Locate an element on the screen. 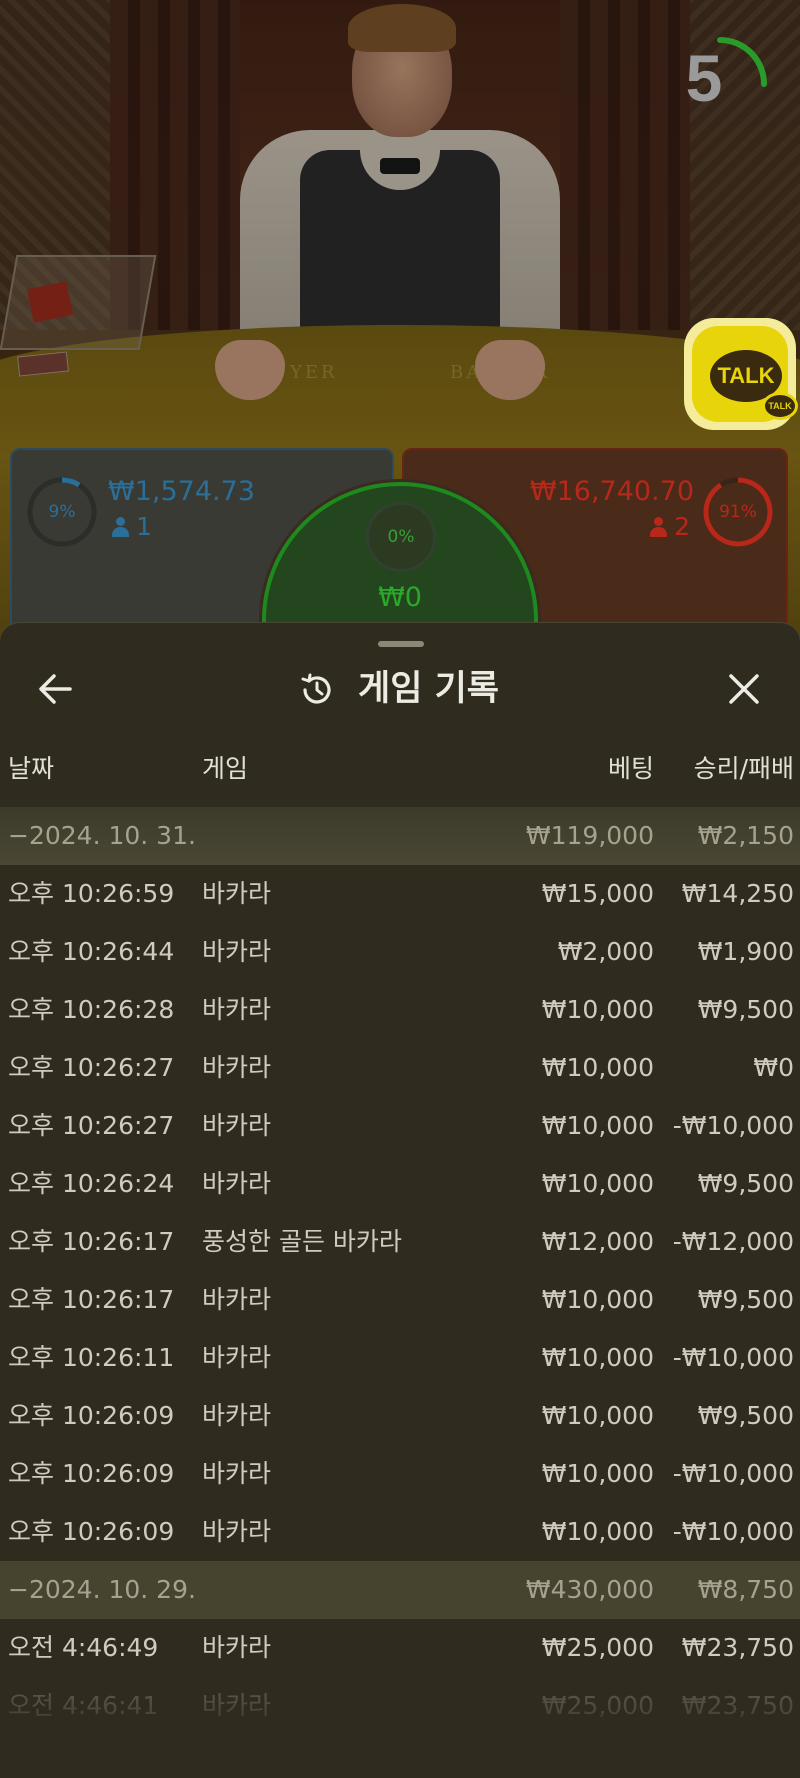 The image size is (800, 1778). banker-percent-ring: 91% is located at coordinates (738, 512).